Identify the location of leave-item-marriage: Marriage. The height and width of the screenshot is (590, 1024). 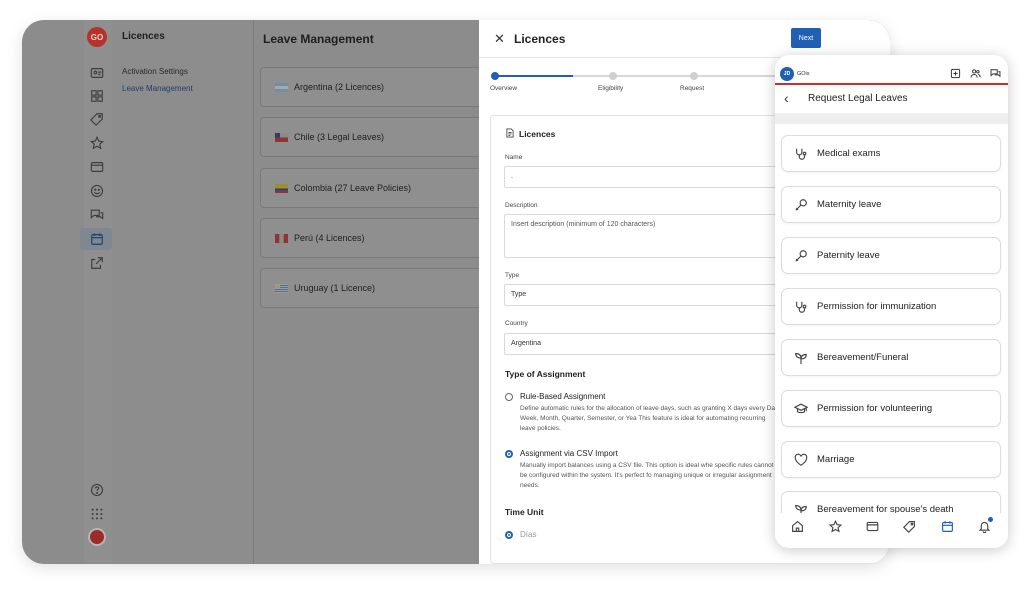
(891, 459).